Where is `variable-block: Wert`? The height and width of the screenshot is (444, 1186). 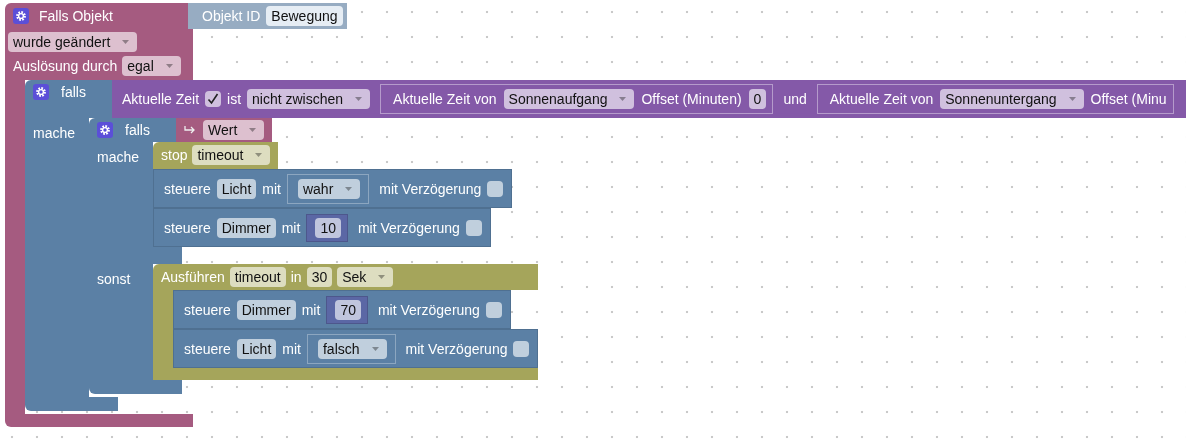
variable-block: Wert is located at coordinates (224, 130).